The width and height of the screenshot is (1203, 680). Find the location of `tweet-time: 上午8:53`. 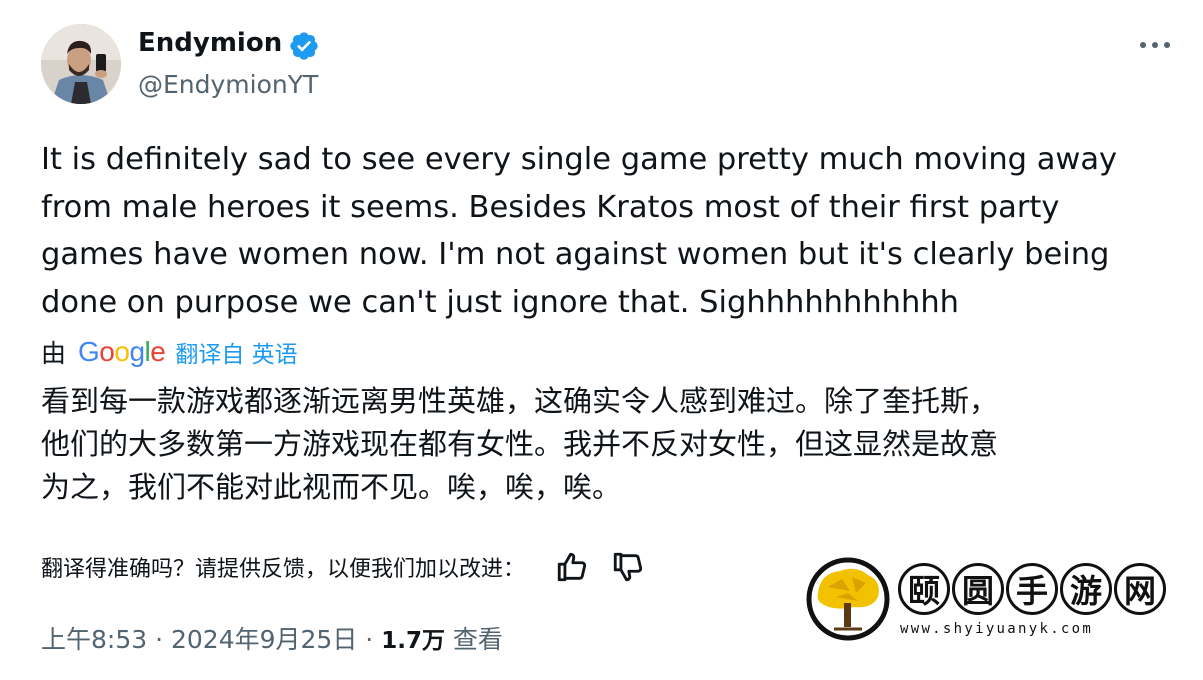

tweet-time: 上午8:53 is located at coordinates (94, 639).